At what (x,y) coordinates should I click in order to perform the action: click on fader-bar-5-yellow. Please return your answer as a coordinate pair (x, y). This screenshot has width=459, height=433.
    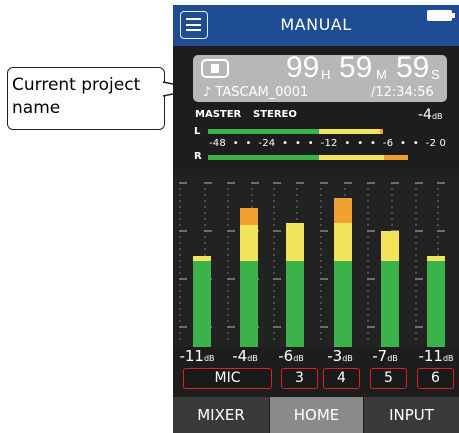
    Looking at the image, I should click on (390, 246).